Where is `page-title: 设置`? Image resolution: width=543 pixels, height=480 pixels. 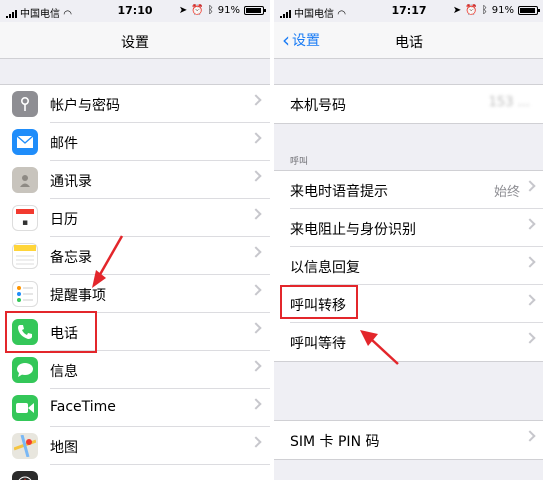
page-title: 设置 is located at coordinates (135, 43).